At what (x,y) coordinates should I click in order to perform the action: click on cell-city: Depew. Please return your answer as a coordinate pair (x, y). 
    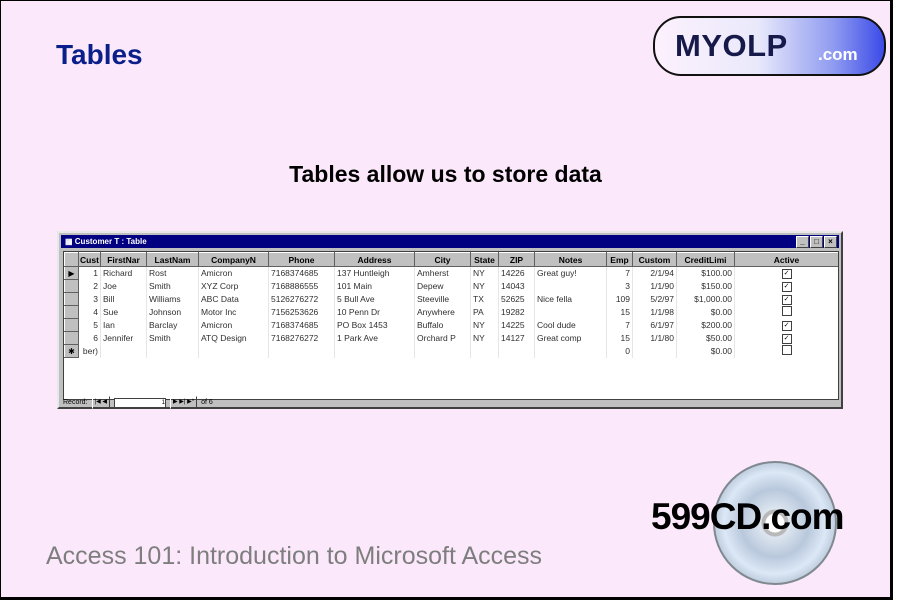
    Looking at the image, I should click on (442, 286).